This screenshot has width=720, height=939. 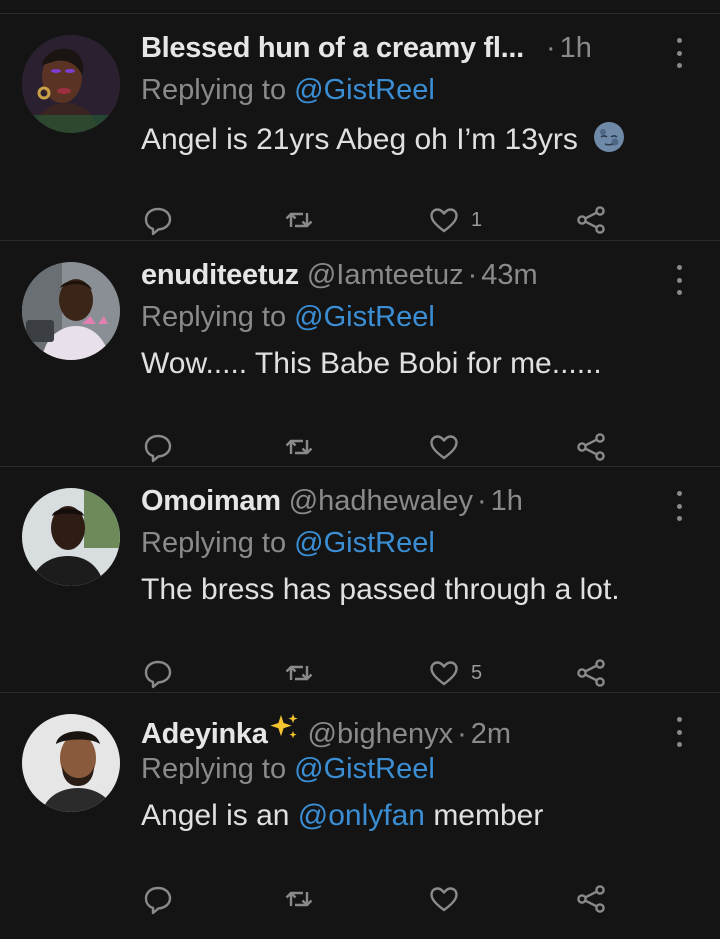 I want to click on tweet-text-mention: @onlyfan, so click(x=361, y=815).